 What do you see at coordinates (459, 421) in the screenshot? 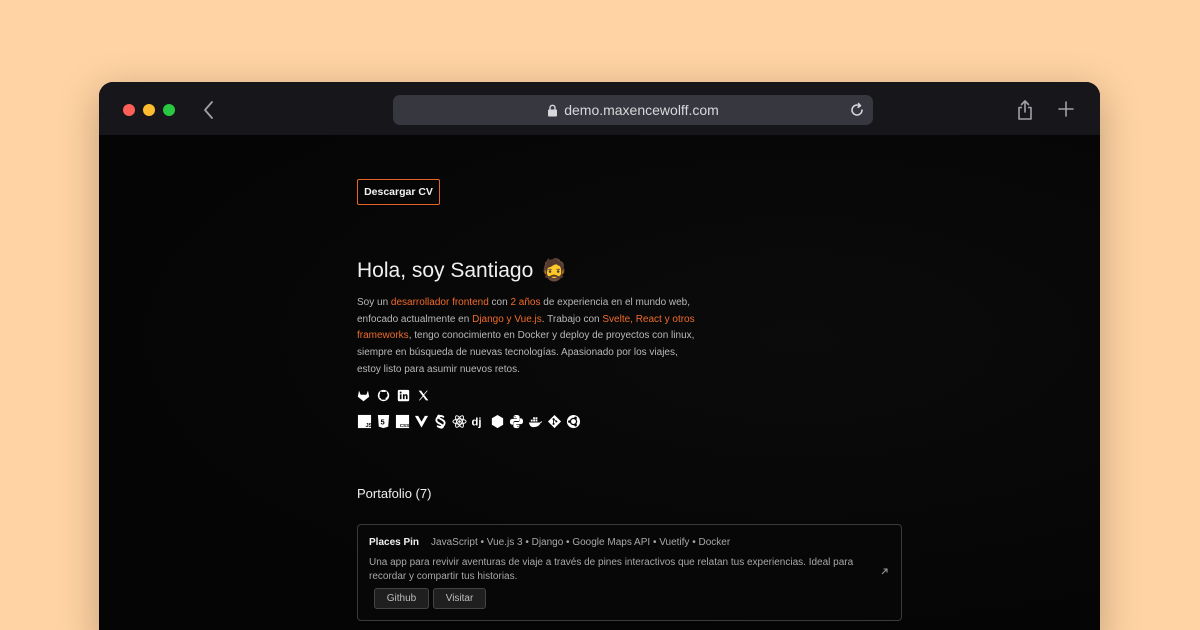
I see `react-icon` at bounding box center [459, 421].